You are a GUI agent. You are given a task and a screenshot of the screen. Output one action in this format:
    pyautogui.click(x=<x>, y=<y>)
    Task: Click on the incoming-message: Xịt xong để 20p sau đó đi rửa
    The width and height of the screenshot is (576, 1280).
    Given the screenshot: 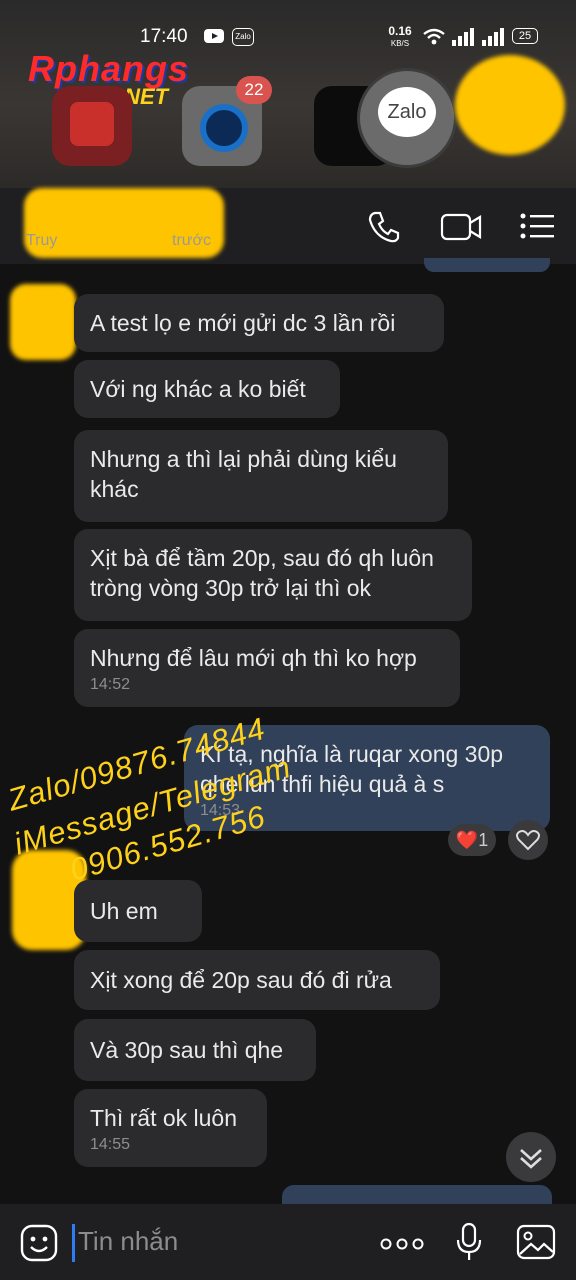 What is the action you would take?
    pyautogui.click(x=257, y=980)
    